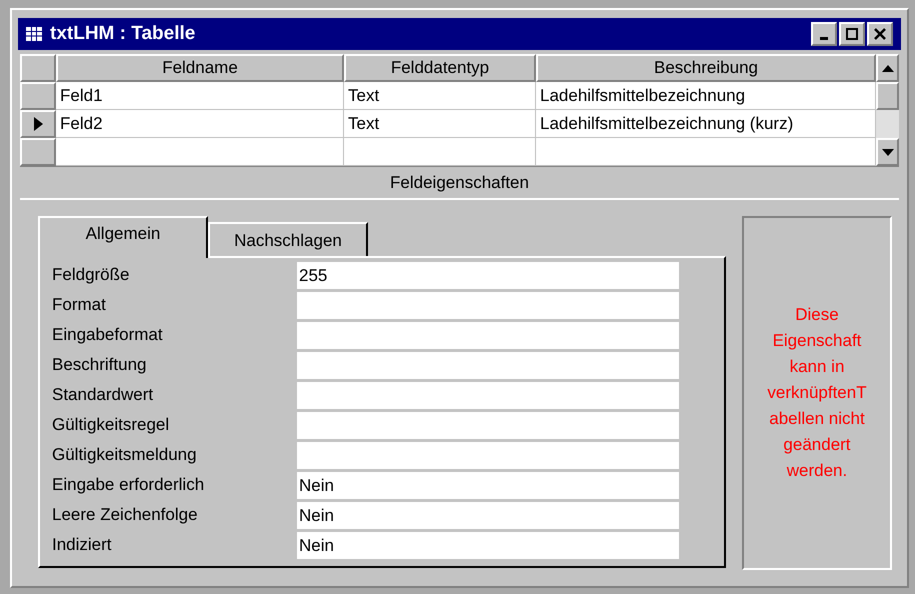 The height and width of the screenshot is (594, 915). Describe the element at coordinates (100, 365) in the screenshot. I see `property-label: Beschriftung` at that location.